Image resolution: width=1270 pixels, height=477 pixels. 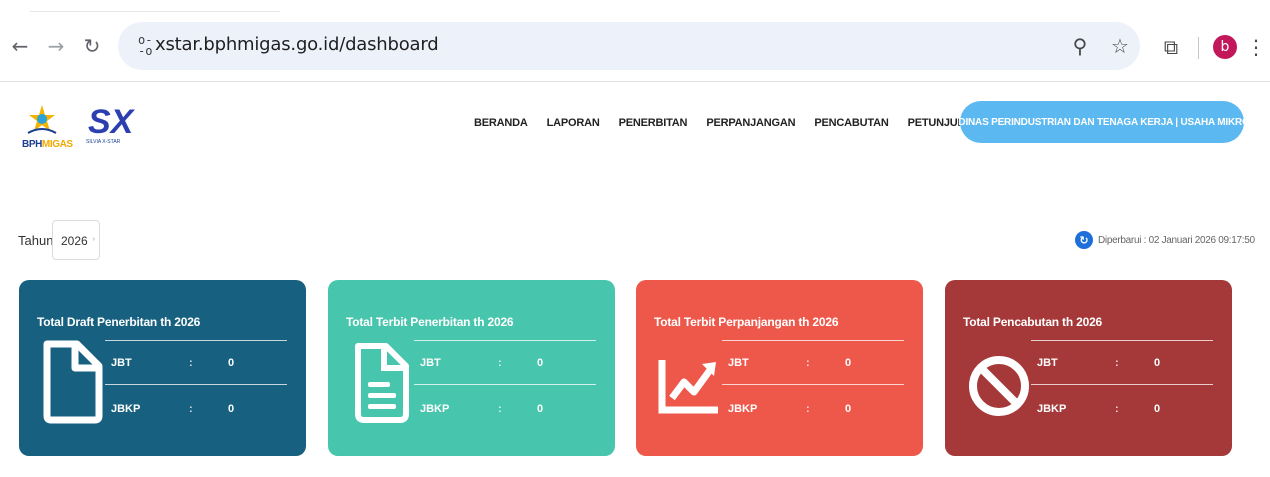 I want to click on nav-penerbitan: PENERBITAN, so click(x=653, y=123).